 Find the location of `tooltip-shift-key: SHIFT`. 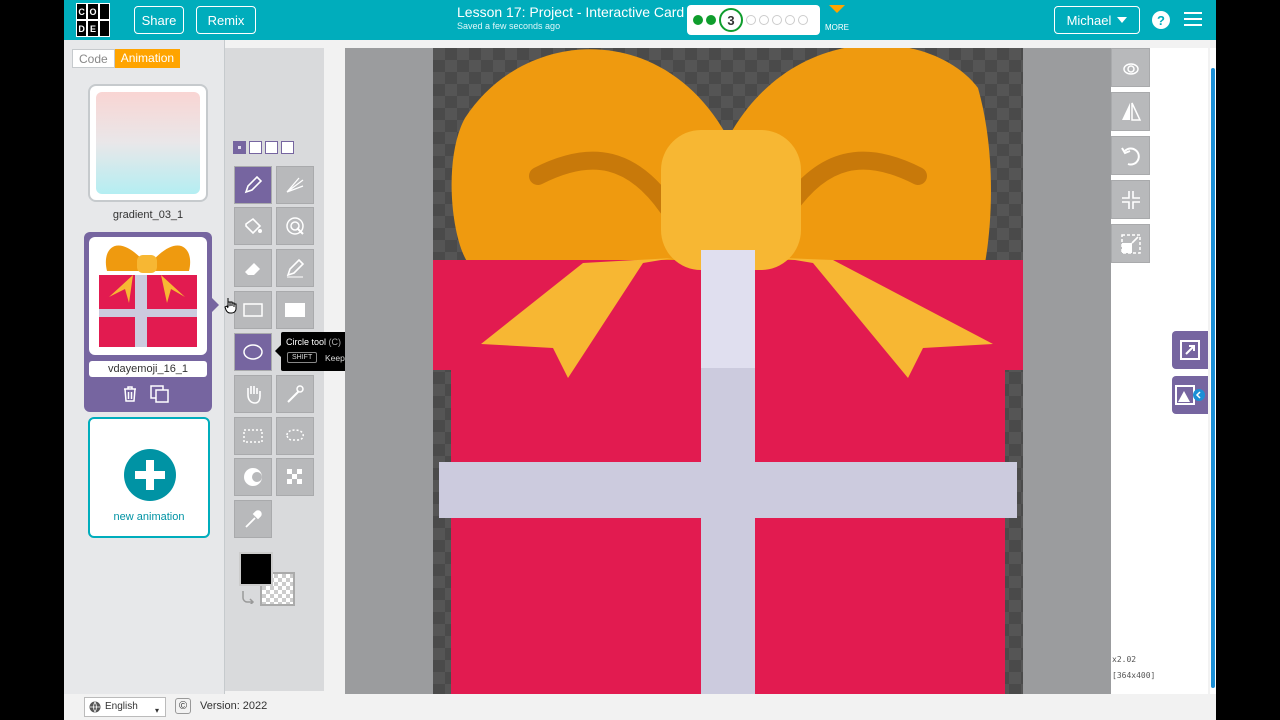

tooltip-shift-key: SHIFT is located at coordinates (302, 357).